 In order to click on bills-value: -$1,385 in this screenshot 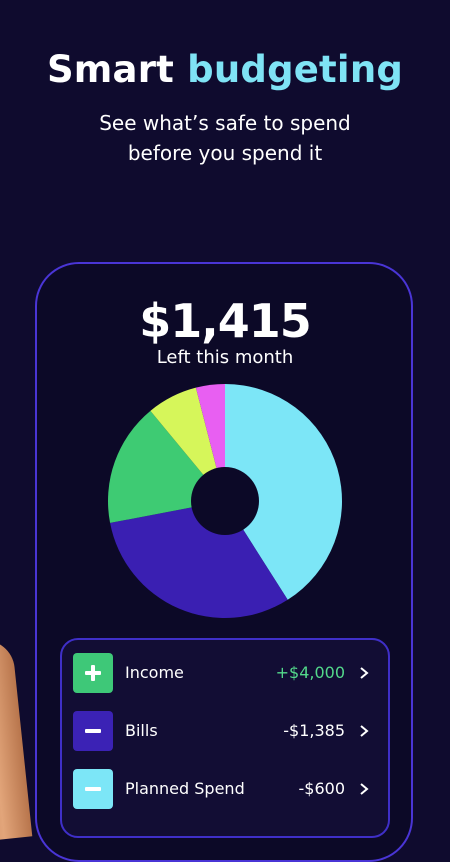, I will do `click(314, 730)`.